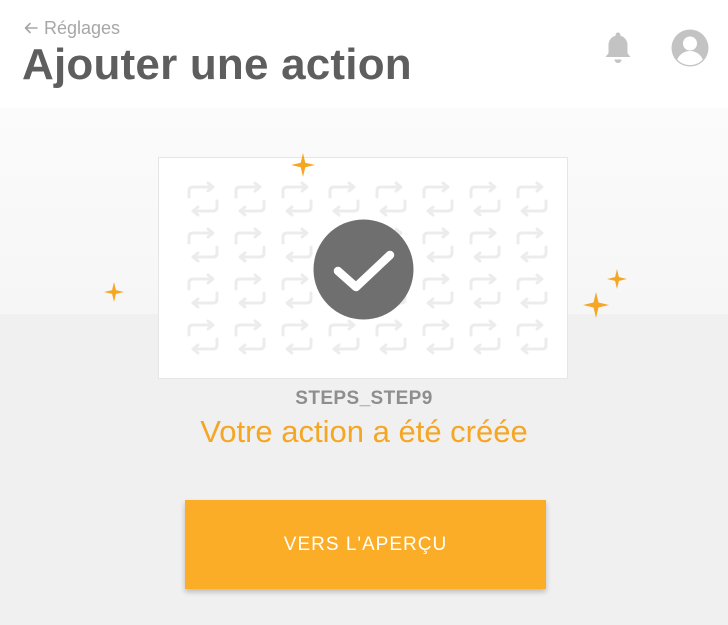 The height and width of the screenshot is (625, 728). I want to click on go-to-preview-button: VERS L'APERÇU, so click(365, 544).